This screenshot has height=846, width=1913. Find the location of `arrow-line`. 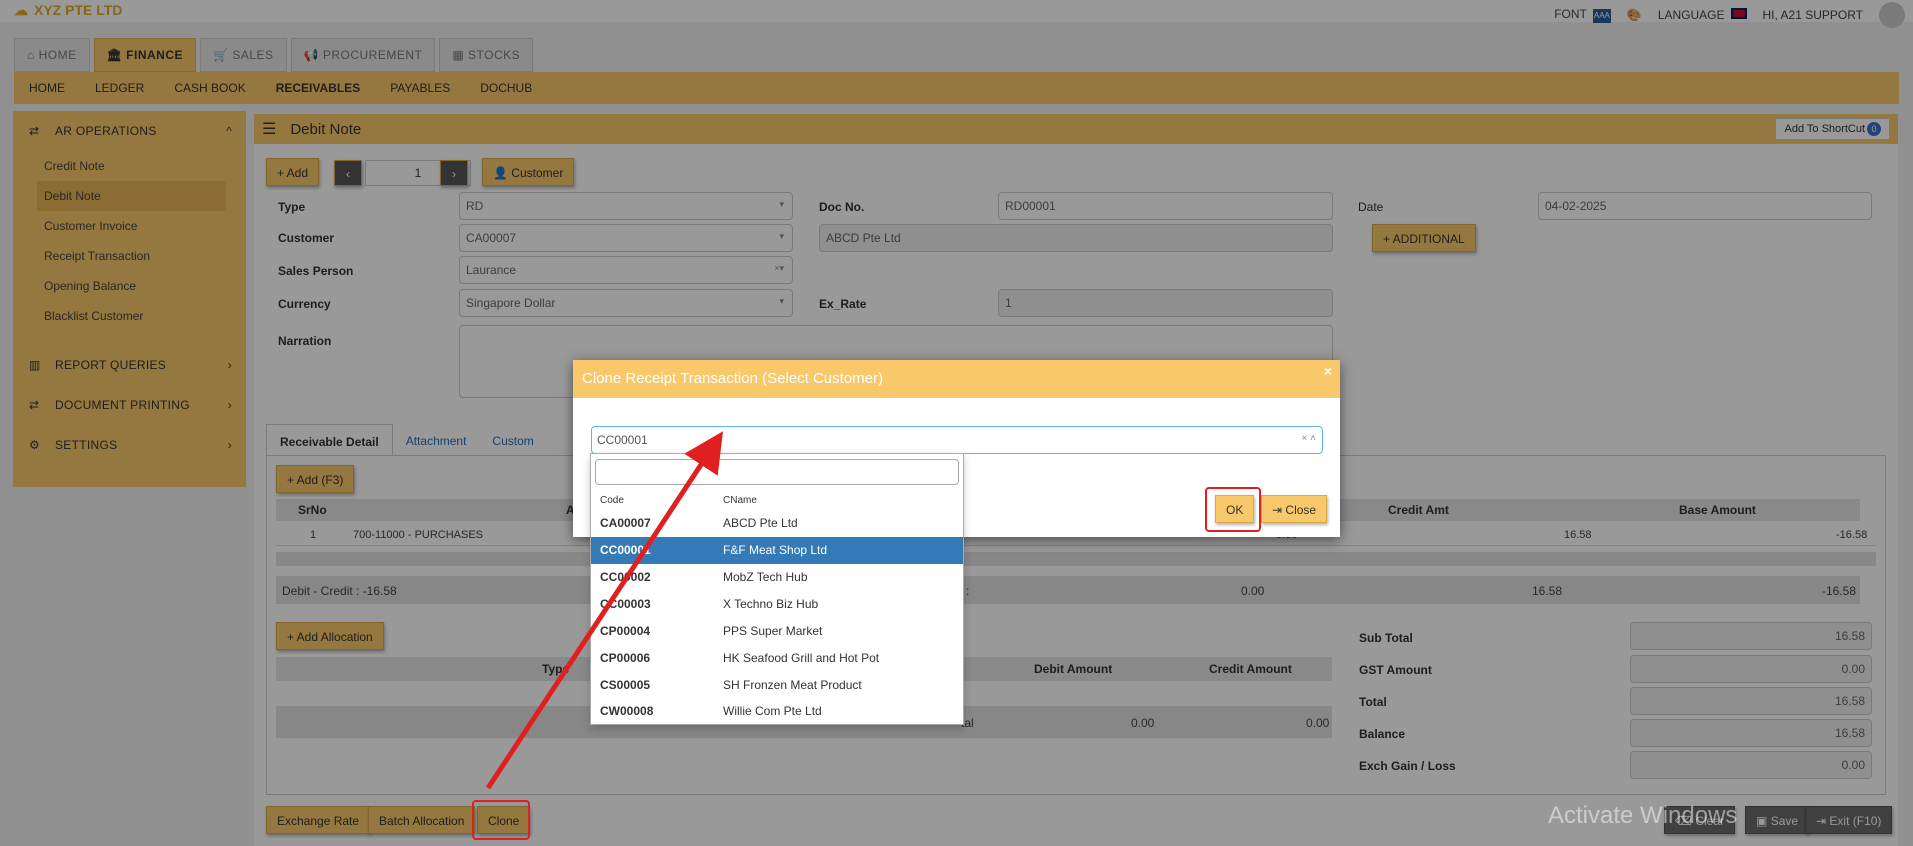

arrow-line is located at coordinates (604, 610).